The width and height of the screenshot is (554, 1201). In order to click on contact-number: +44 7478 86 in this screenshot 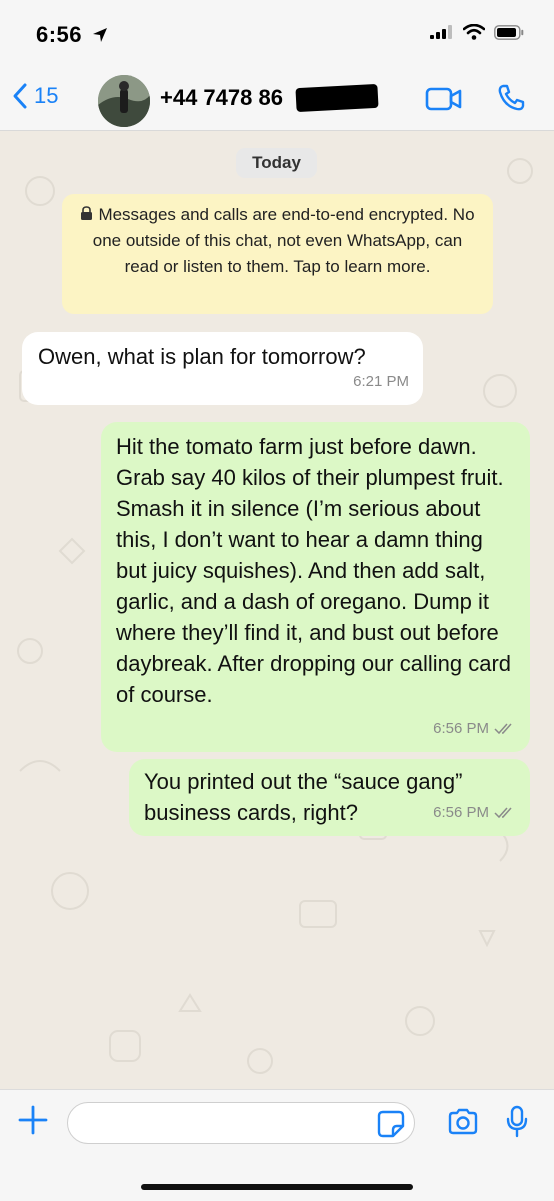, I will do `click(221, 97)`.